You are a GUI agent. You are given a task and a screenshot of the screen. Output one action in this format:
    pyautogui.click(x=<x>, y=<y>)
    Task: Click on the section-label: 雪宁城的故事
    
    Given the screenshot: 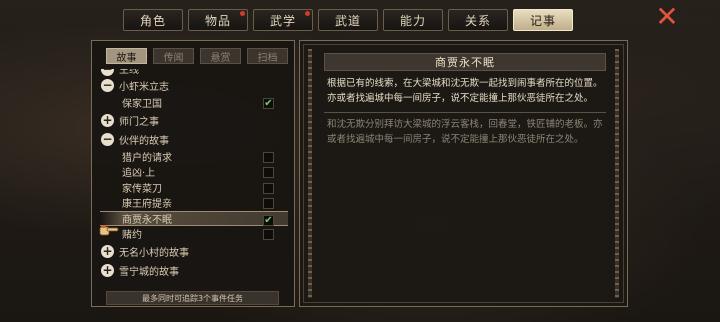 What is the action you would take?
    pyautogui.click(x=149, y=272)
    